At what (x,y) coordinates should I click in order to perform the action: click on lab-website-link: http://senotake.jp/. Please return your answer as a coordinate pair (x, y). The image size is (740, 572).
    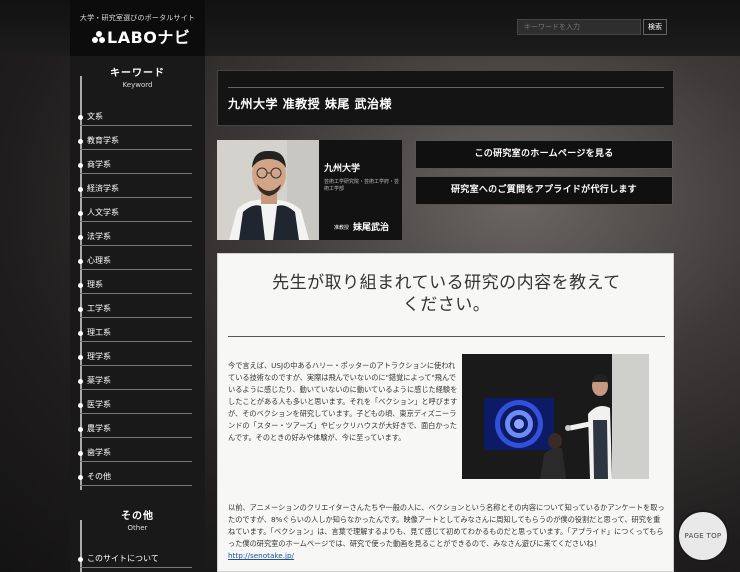
    Looking at the image, I should click on (261, 555).